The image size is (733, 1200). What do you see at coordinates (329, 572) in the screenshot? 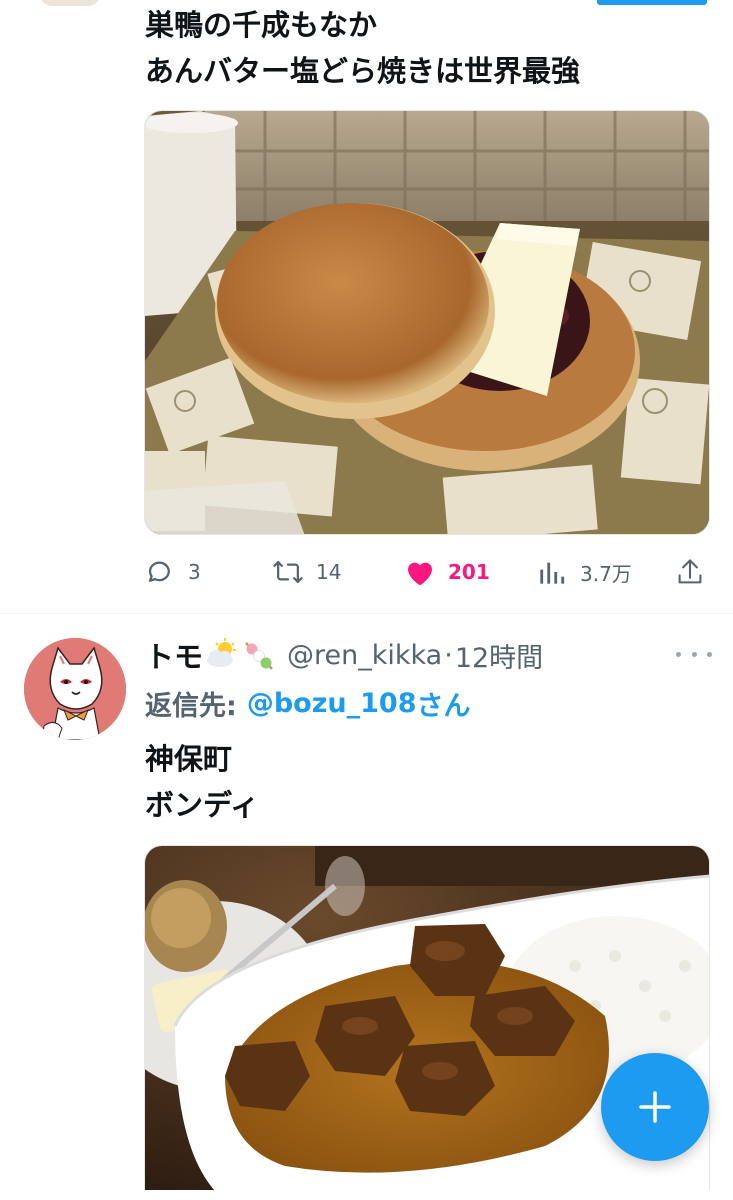
I see `retweet-count: 14` at bounding box center [329, 572].